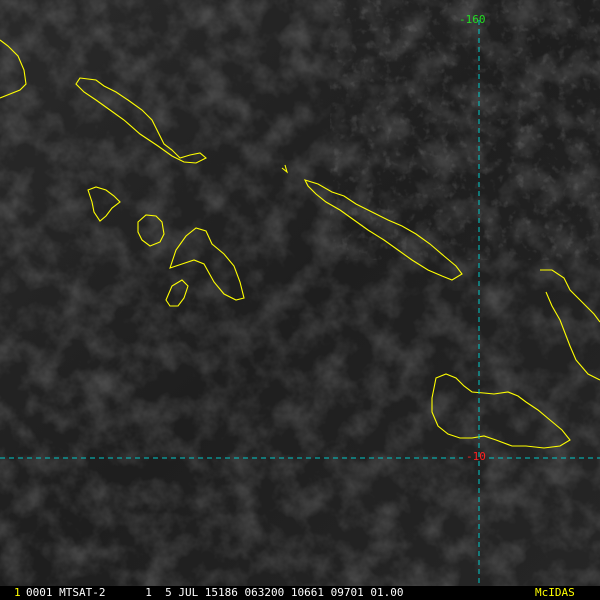  What do you see at coordinates (555, 592) in the screenshot?
I see `brand-label: McIDAS` at bounding box center [555, 592].